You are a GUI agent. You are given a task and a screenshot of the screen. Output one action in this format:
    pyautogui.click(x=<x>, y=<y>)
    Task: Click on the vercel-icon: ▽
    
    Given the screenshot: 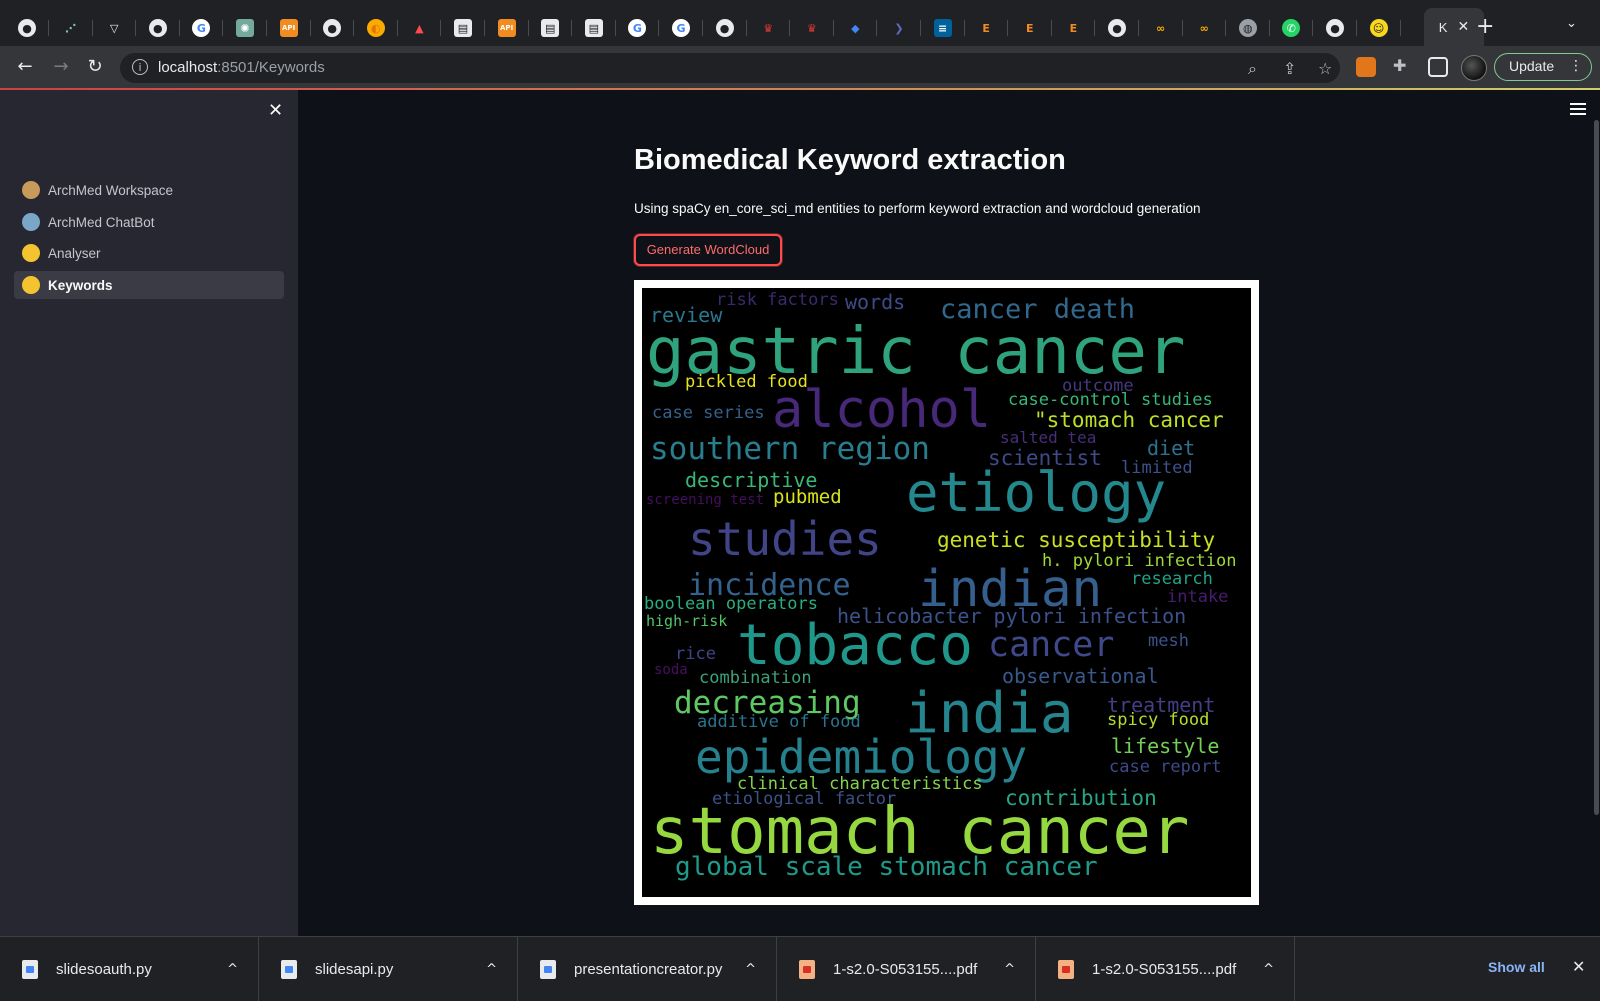 What is the action you would take?
    pyautogui.click(x=114, y=28)
    